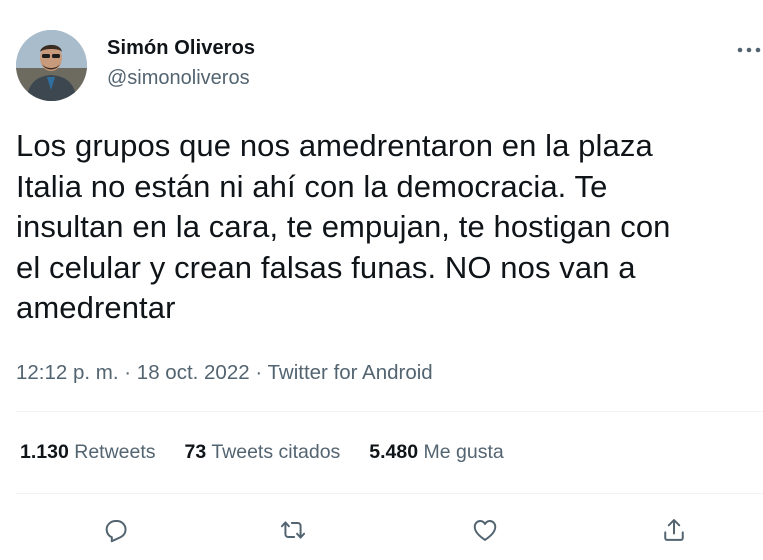 The width and height of the screenshot is (763, 560). What do you see at coordinates (51, 65) in the screenshot?
I see `author-avatar` at bounding box center [51, 65].